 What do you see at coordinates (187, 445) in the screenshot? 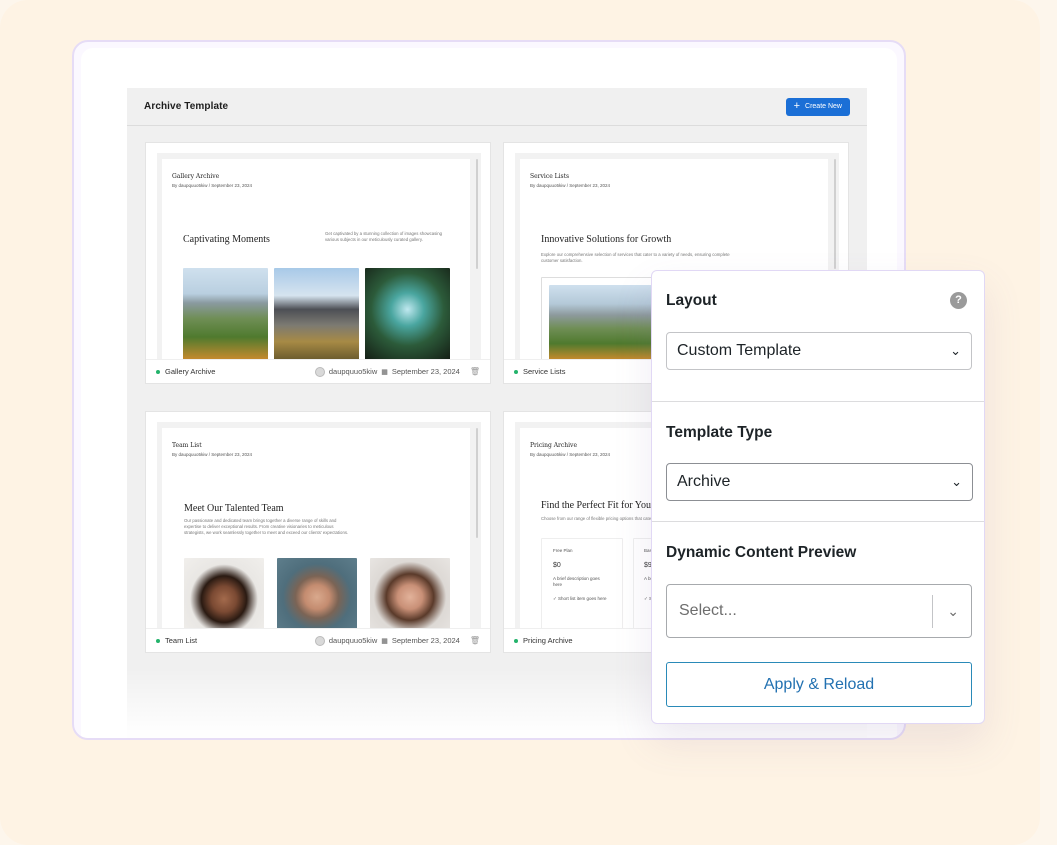
I see `doc-title: Team List` at bounding box center [187, 445].